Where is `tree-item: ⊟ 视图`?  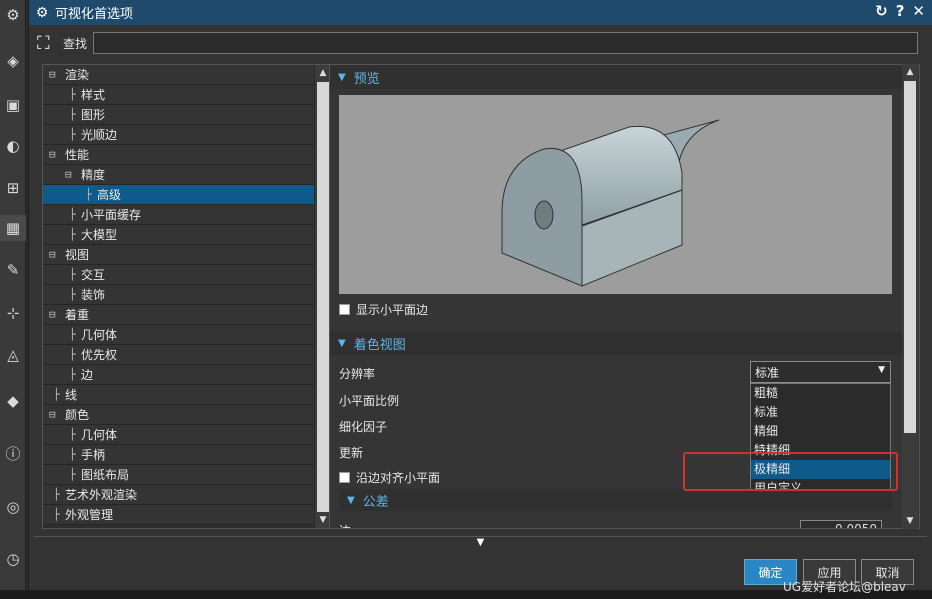 tree-item: ⊟ 视图 is located at coordinates (179, 255).